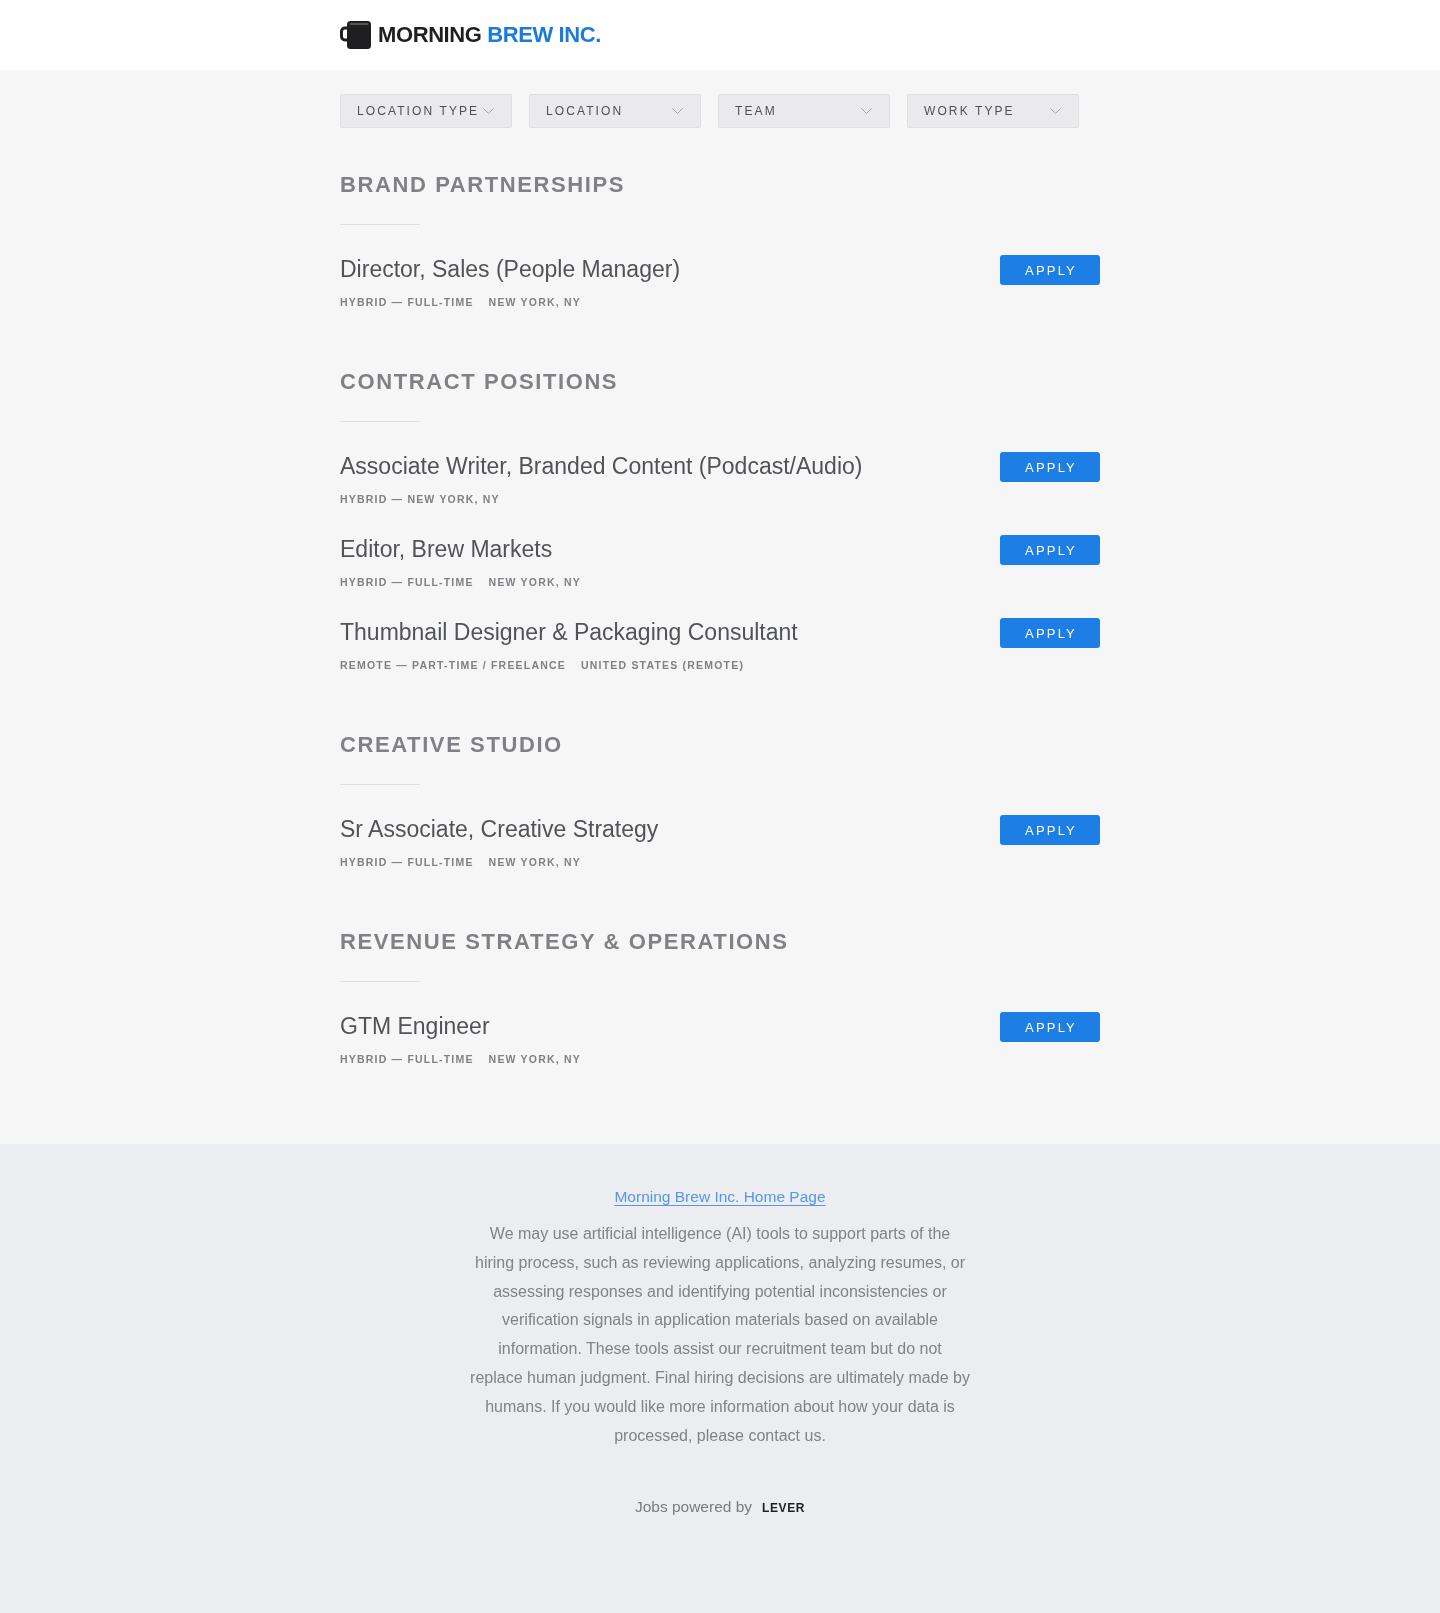 This screenshot has height=1613, width=1440. Describe the element at coordinates (453, 665) in the screenshot. I see `job-tag: REMOTE — PART-TIME / FREELANCE` at that location.